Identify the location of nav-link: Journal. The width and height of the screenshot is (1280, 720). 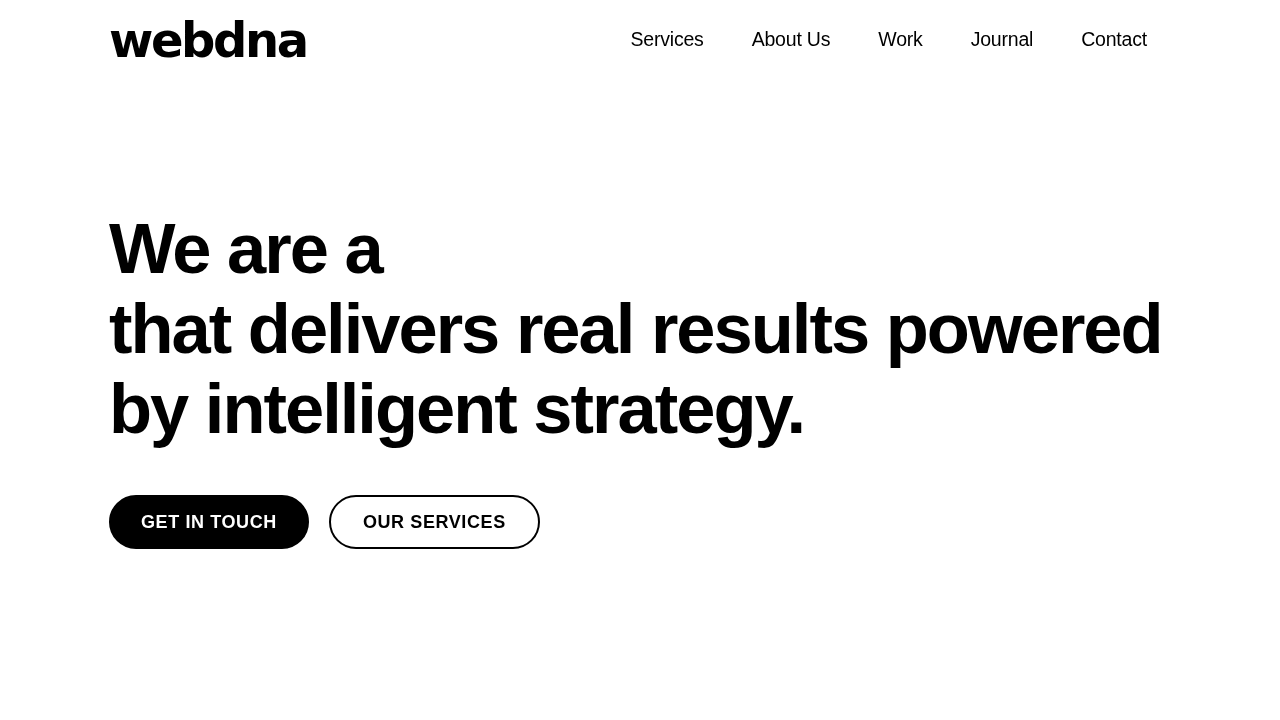
(1002, 39).